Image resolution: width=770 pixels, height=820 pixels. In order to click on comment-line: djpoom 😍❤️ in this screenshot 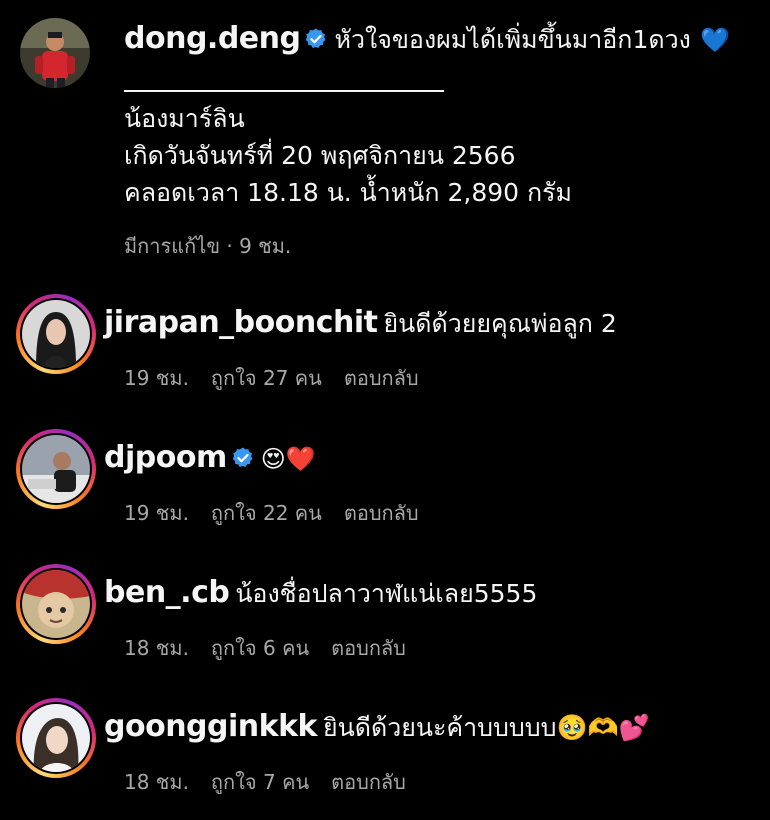, I will do `click(210, 458)`.